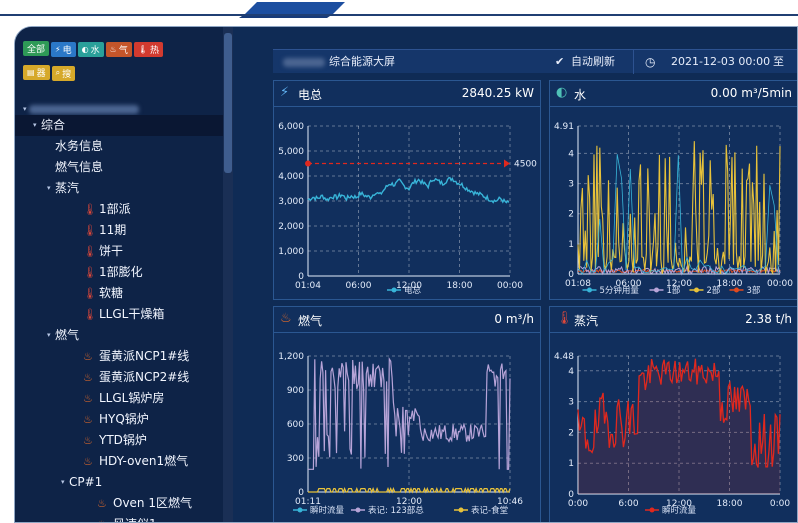 This screenshot has width=798, height=523. Describe the element at coordinates (291, 227) in the screenshot. I see `y-tick-label: 2,000` at that location.